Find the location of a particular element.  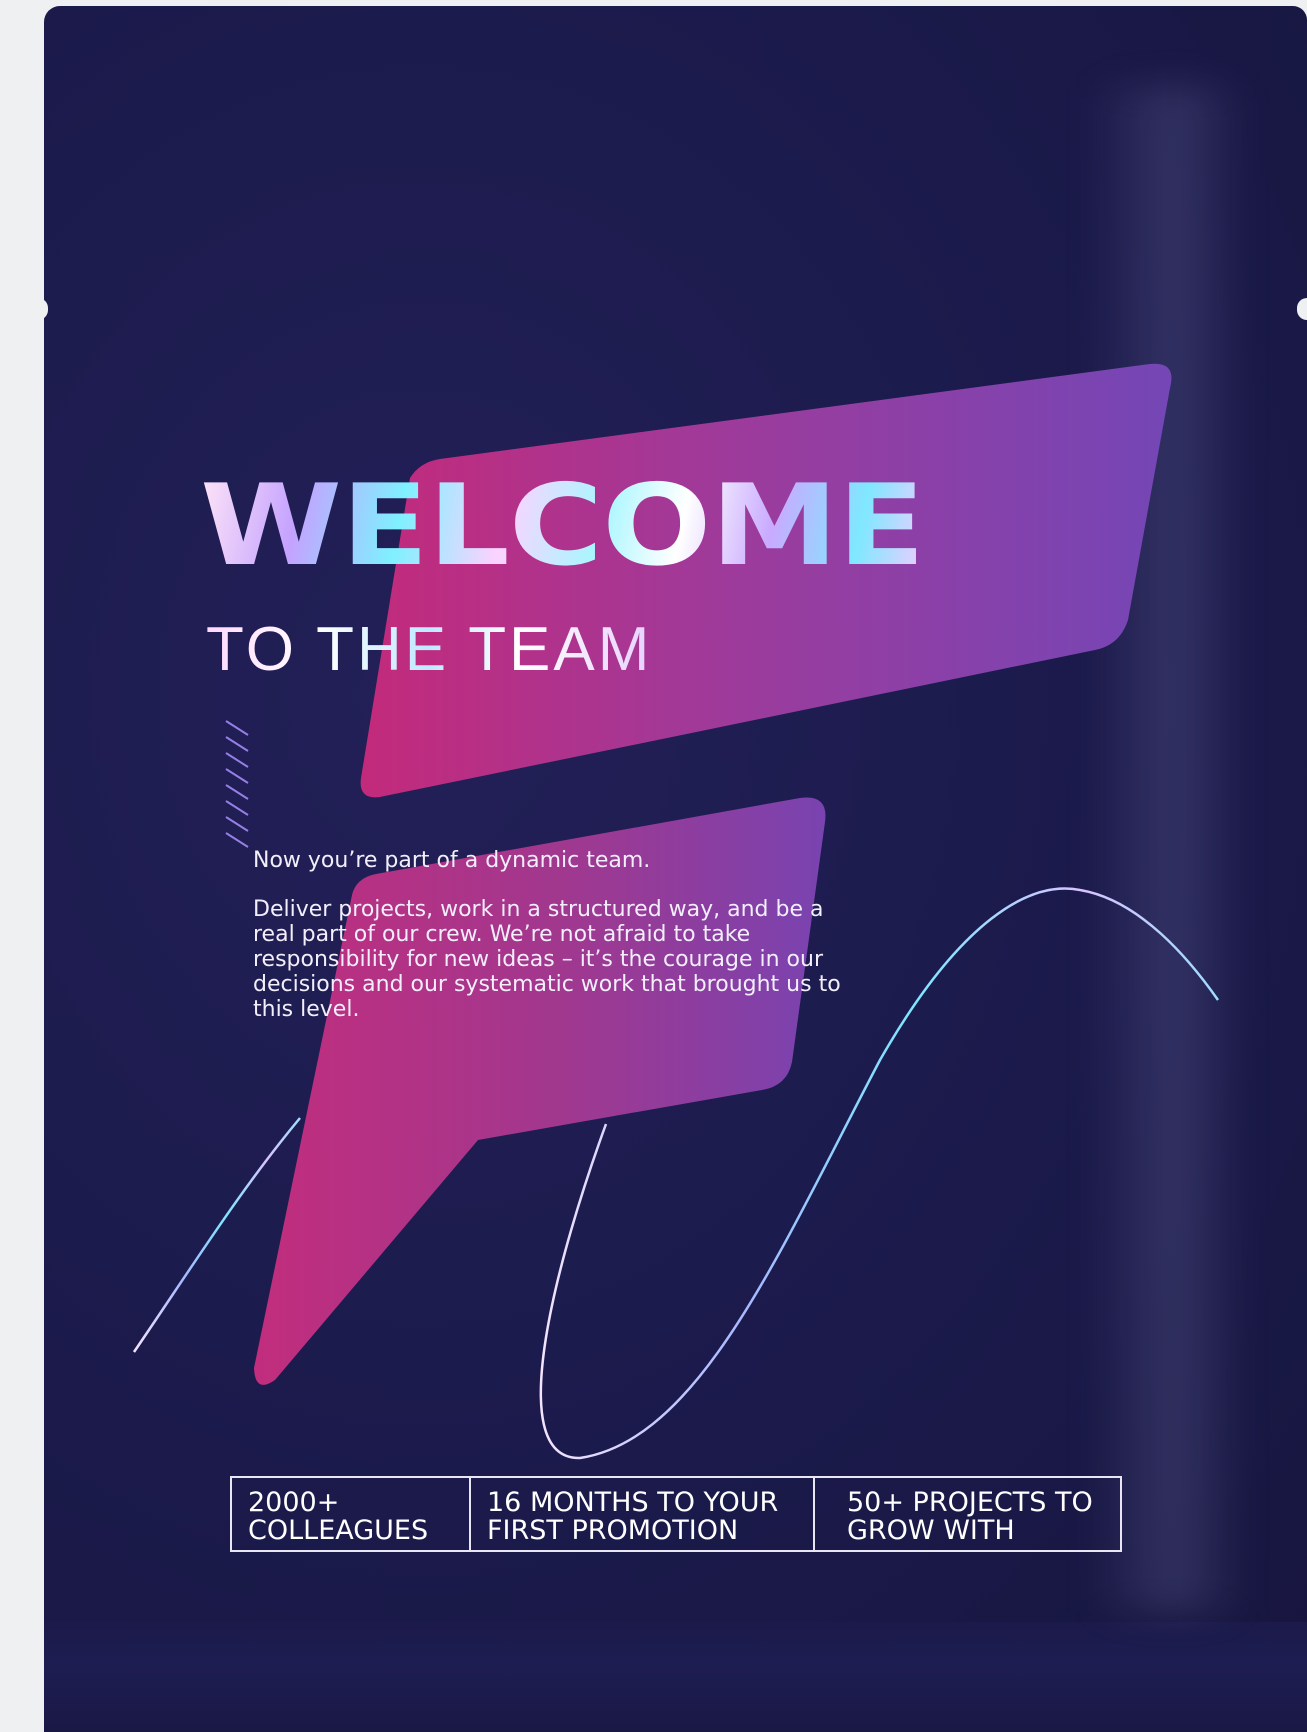

stat-line: 16 MONTHS TO YOUR is located at coordinates (633, 1502).